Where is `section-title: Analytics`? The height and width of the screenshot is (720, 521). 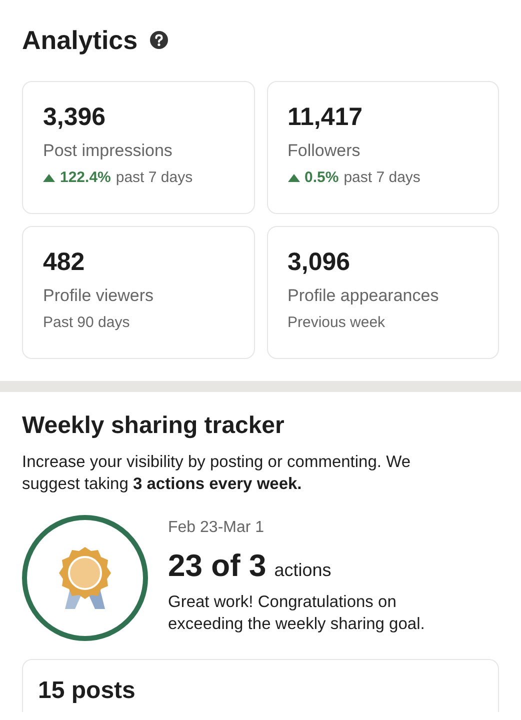 section-title: Analytics is located at coordinates (80, 40).